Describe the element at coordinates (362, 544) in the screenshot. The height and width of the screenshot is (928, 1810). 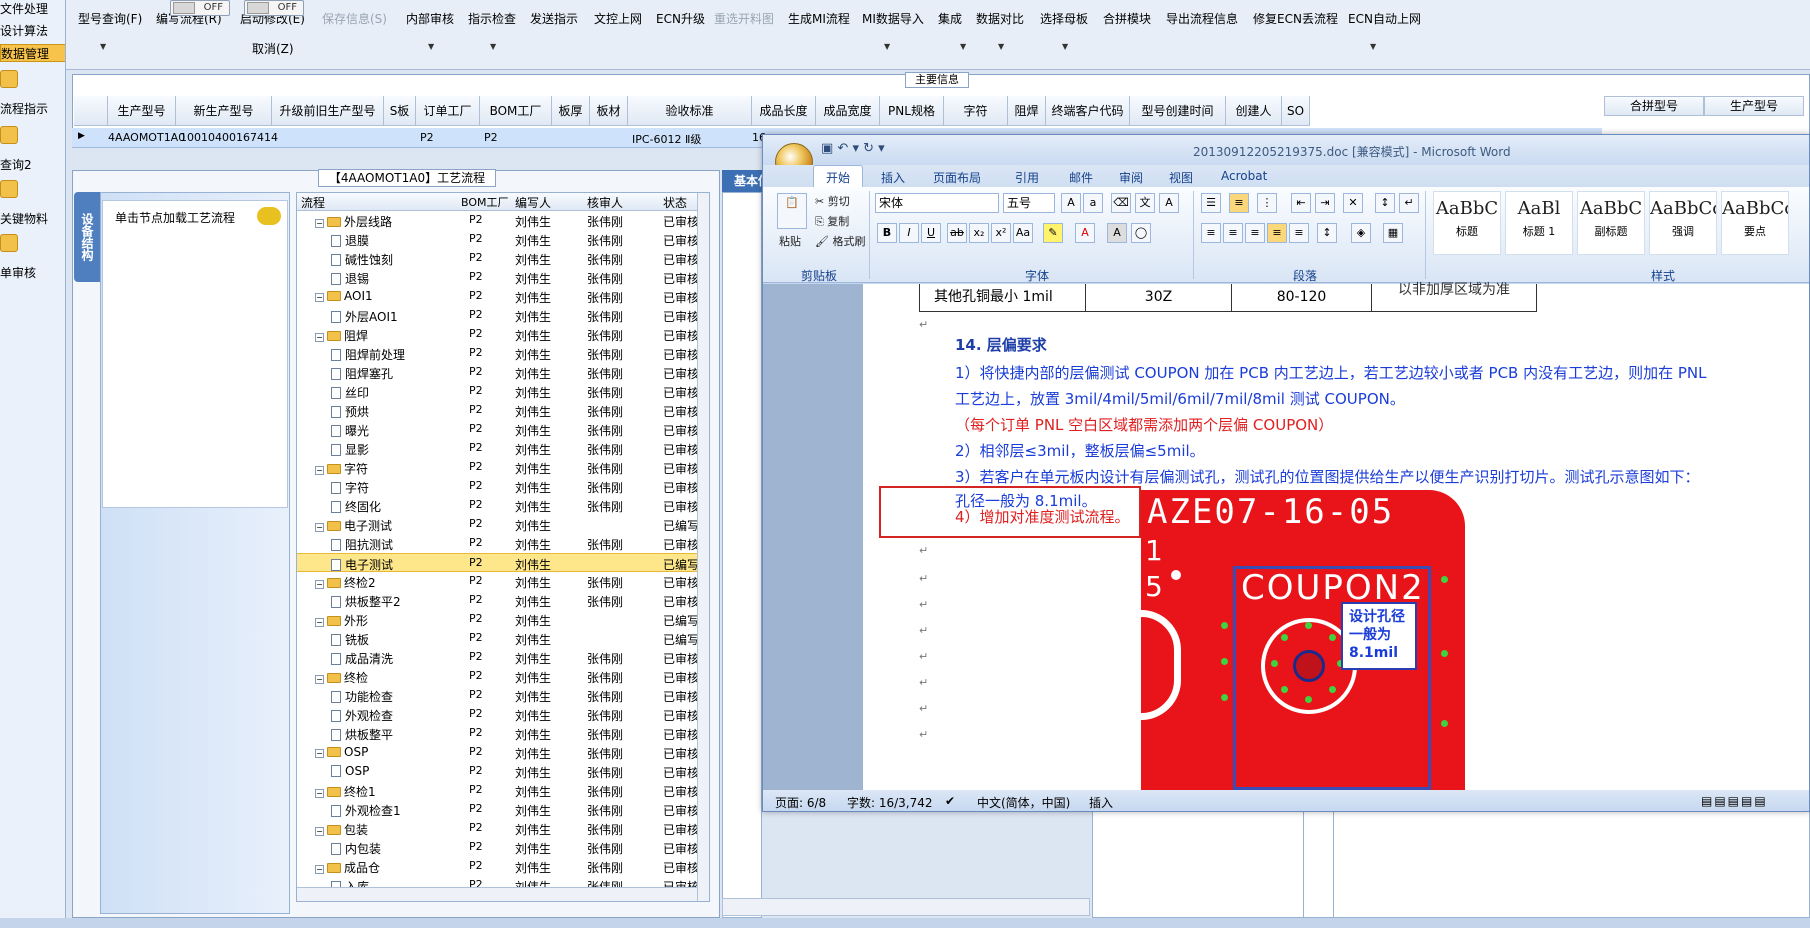
I see `tree-node: 阻抗测试` at that location.